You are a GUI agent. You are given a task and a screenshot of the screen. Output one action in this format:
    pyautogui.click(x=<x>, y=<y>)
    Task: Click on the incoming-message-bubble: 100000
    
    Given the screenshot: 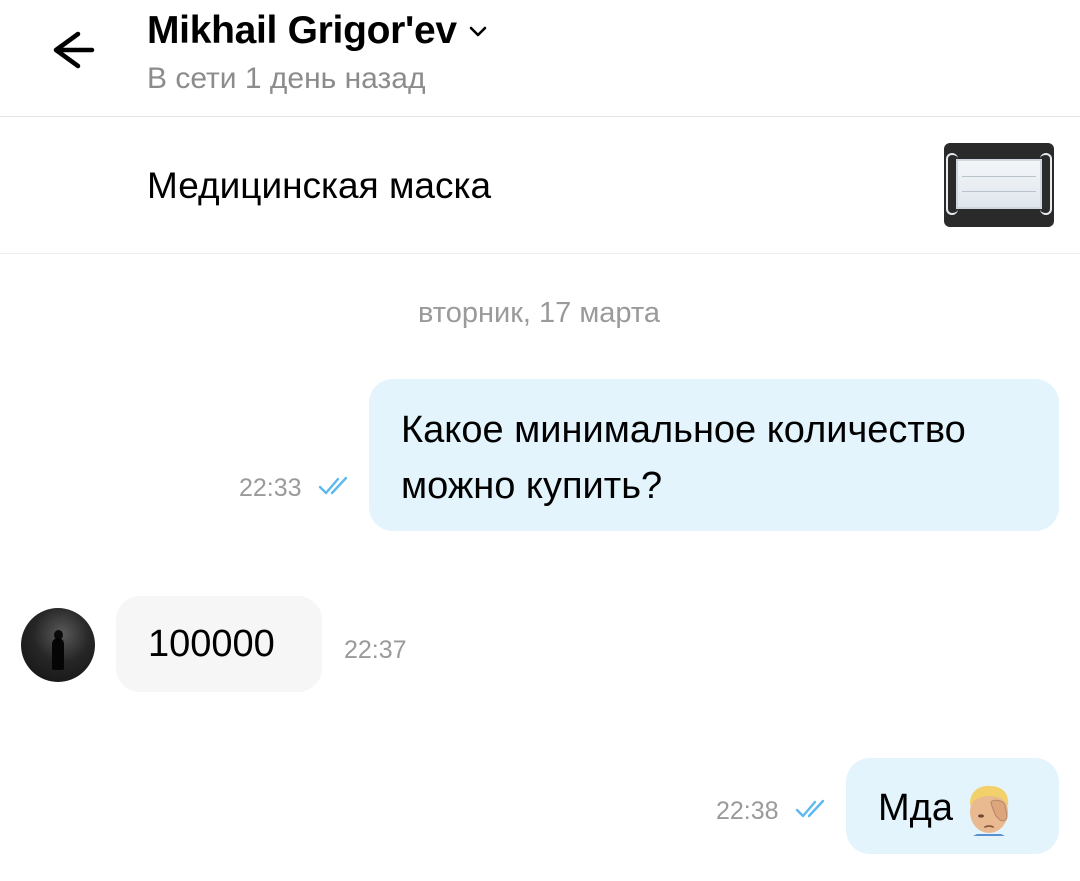 What is the action you would take?
    pyautogui.click(x=219, y=644)
    